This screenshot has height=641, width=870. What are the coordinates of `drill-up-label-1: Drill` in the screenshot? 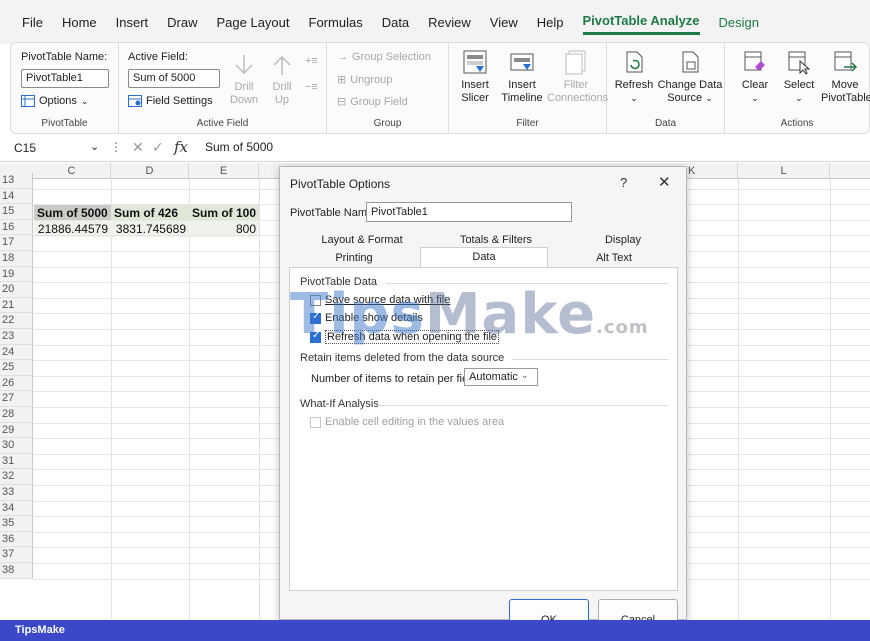 It's located at (282, 87).